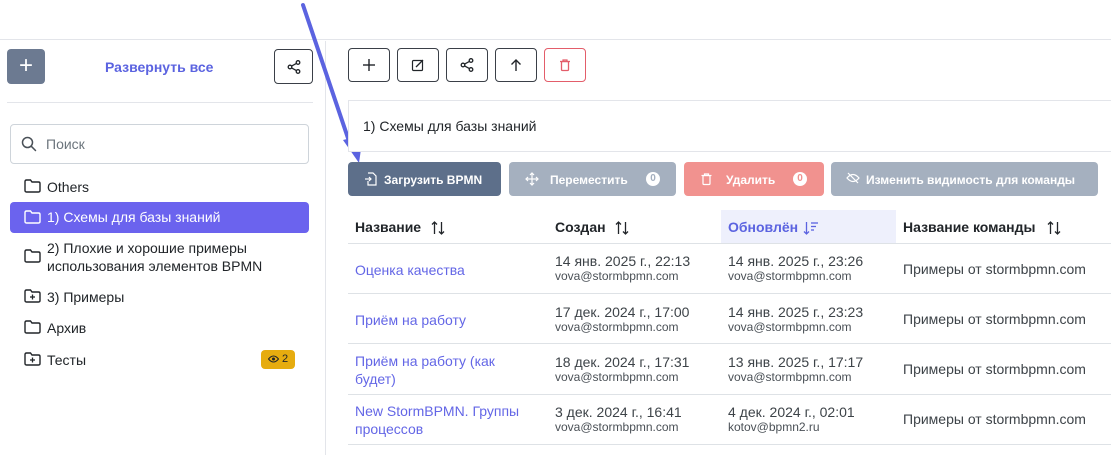 The width and height of the screenshot is (1111, 455). Describe the element at coordinates (371, 179) in the screenshot. I see `file-import-icon` at that location.